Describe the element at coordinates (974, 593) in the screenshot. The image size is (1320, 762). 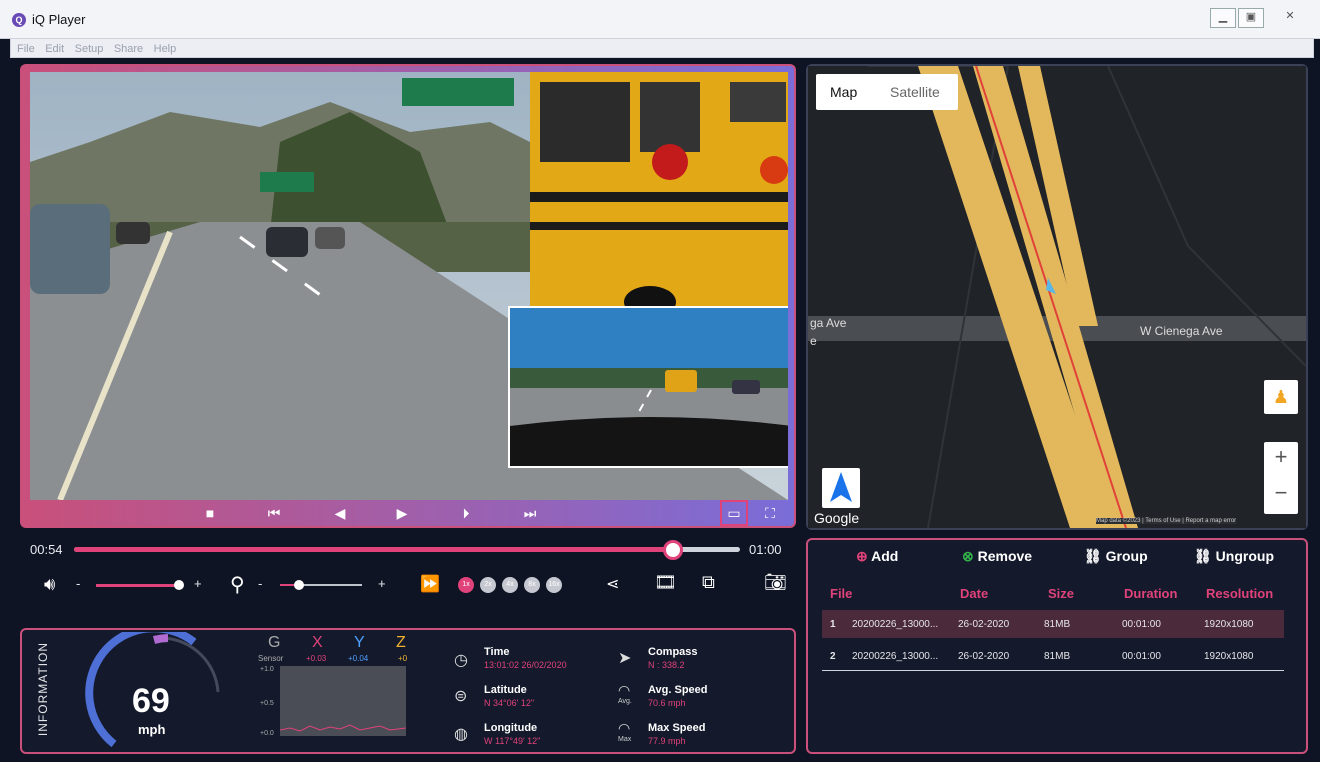
I see `column-header-date: Date` at that location.